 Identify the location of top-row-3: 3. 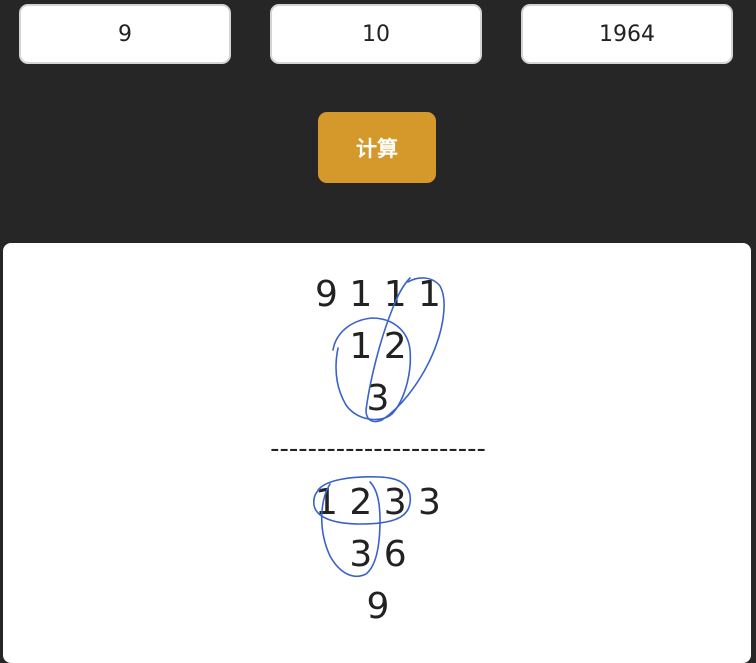
(378, 398).